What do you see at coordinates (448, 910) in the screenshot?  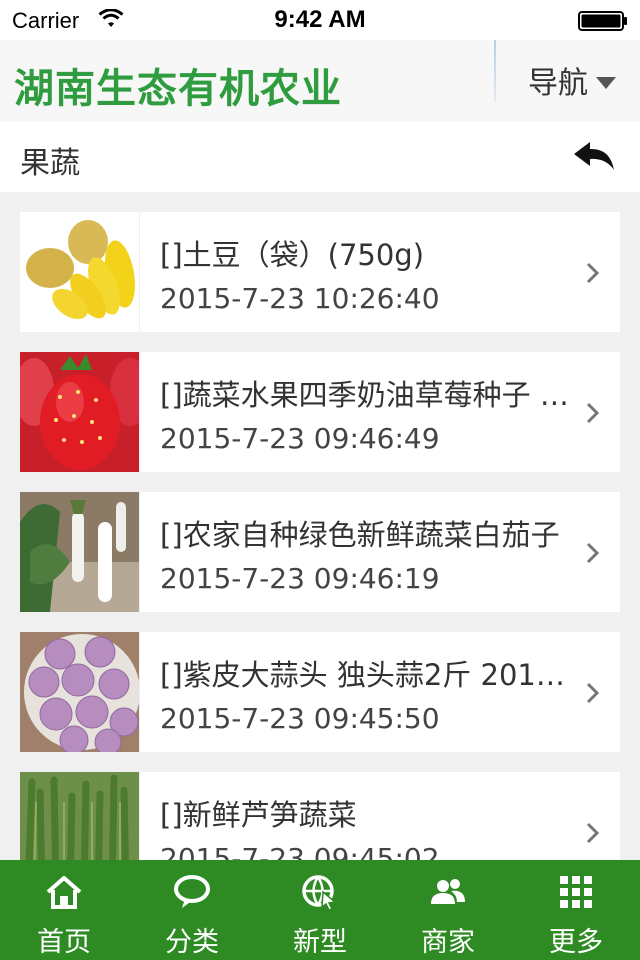 I see `tab-merchants: 商家` at bounding box center [448, 910].